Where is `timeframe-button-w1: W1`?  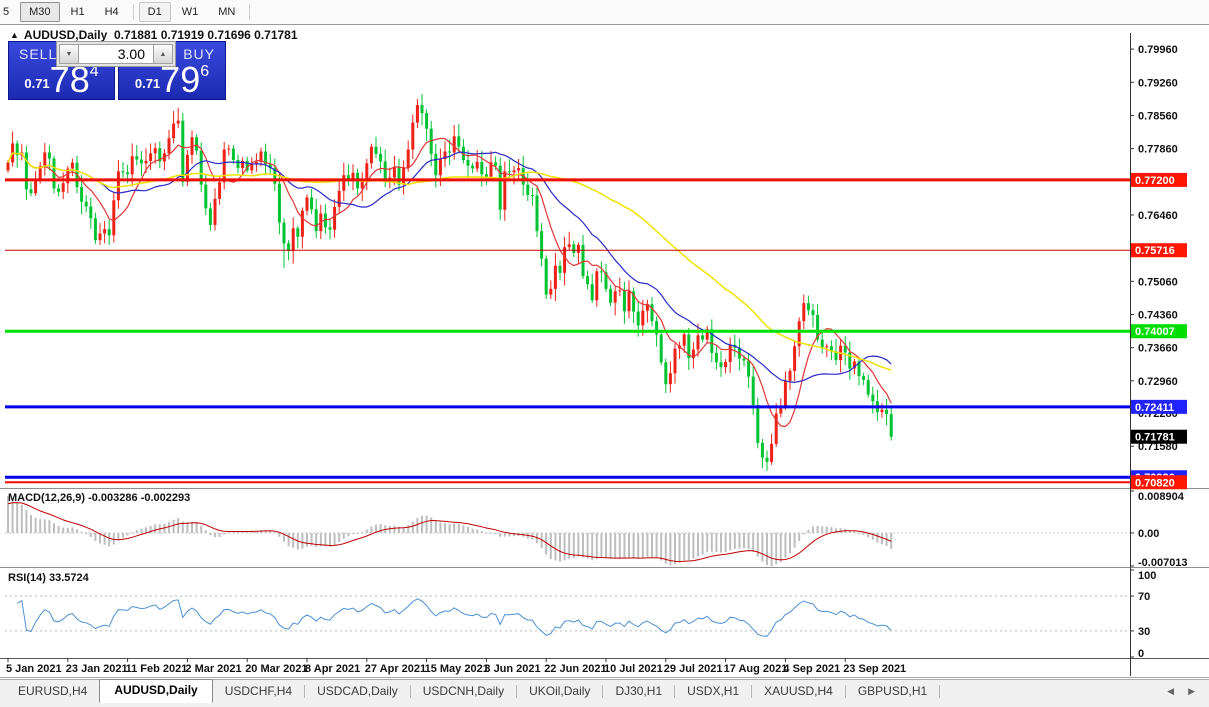 timeframe-button-w1: W1 is located at coordinates (190, 12).